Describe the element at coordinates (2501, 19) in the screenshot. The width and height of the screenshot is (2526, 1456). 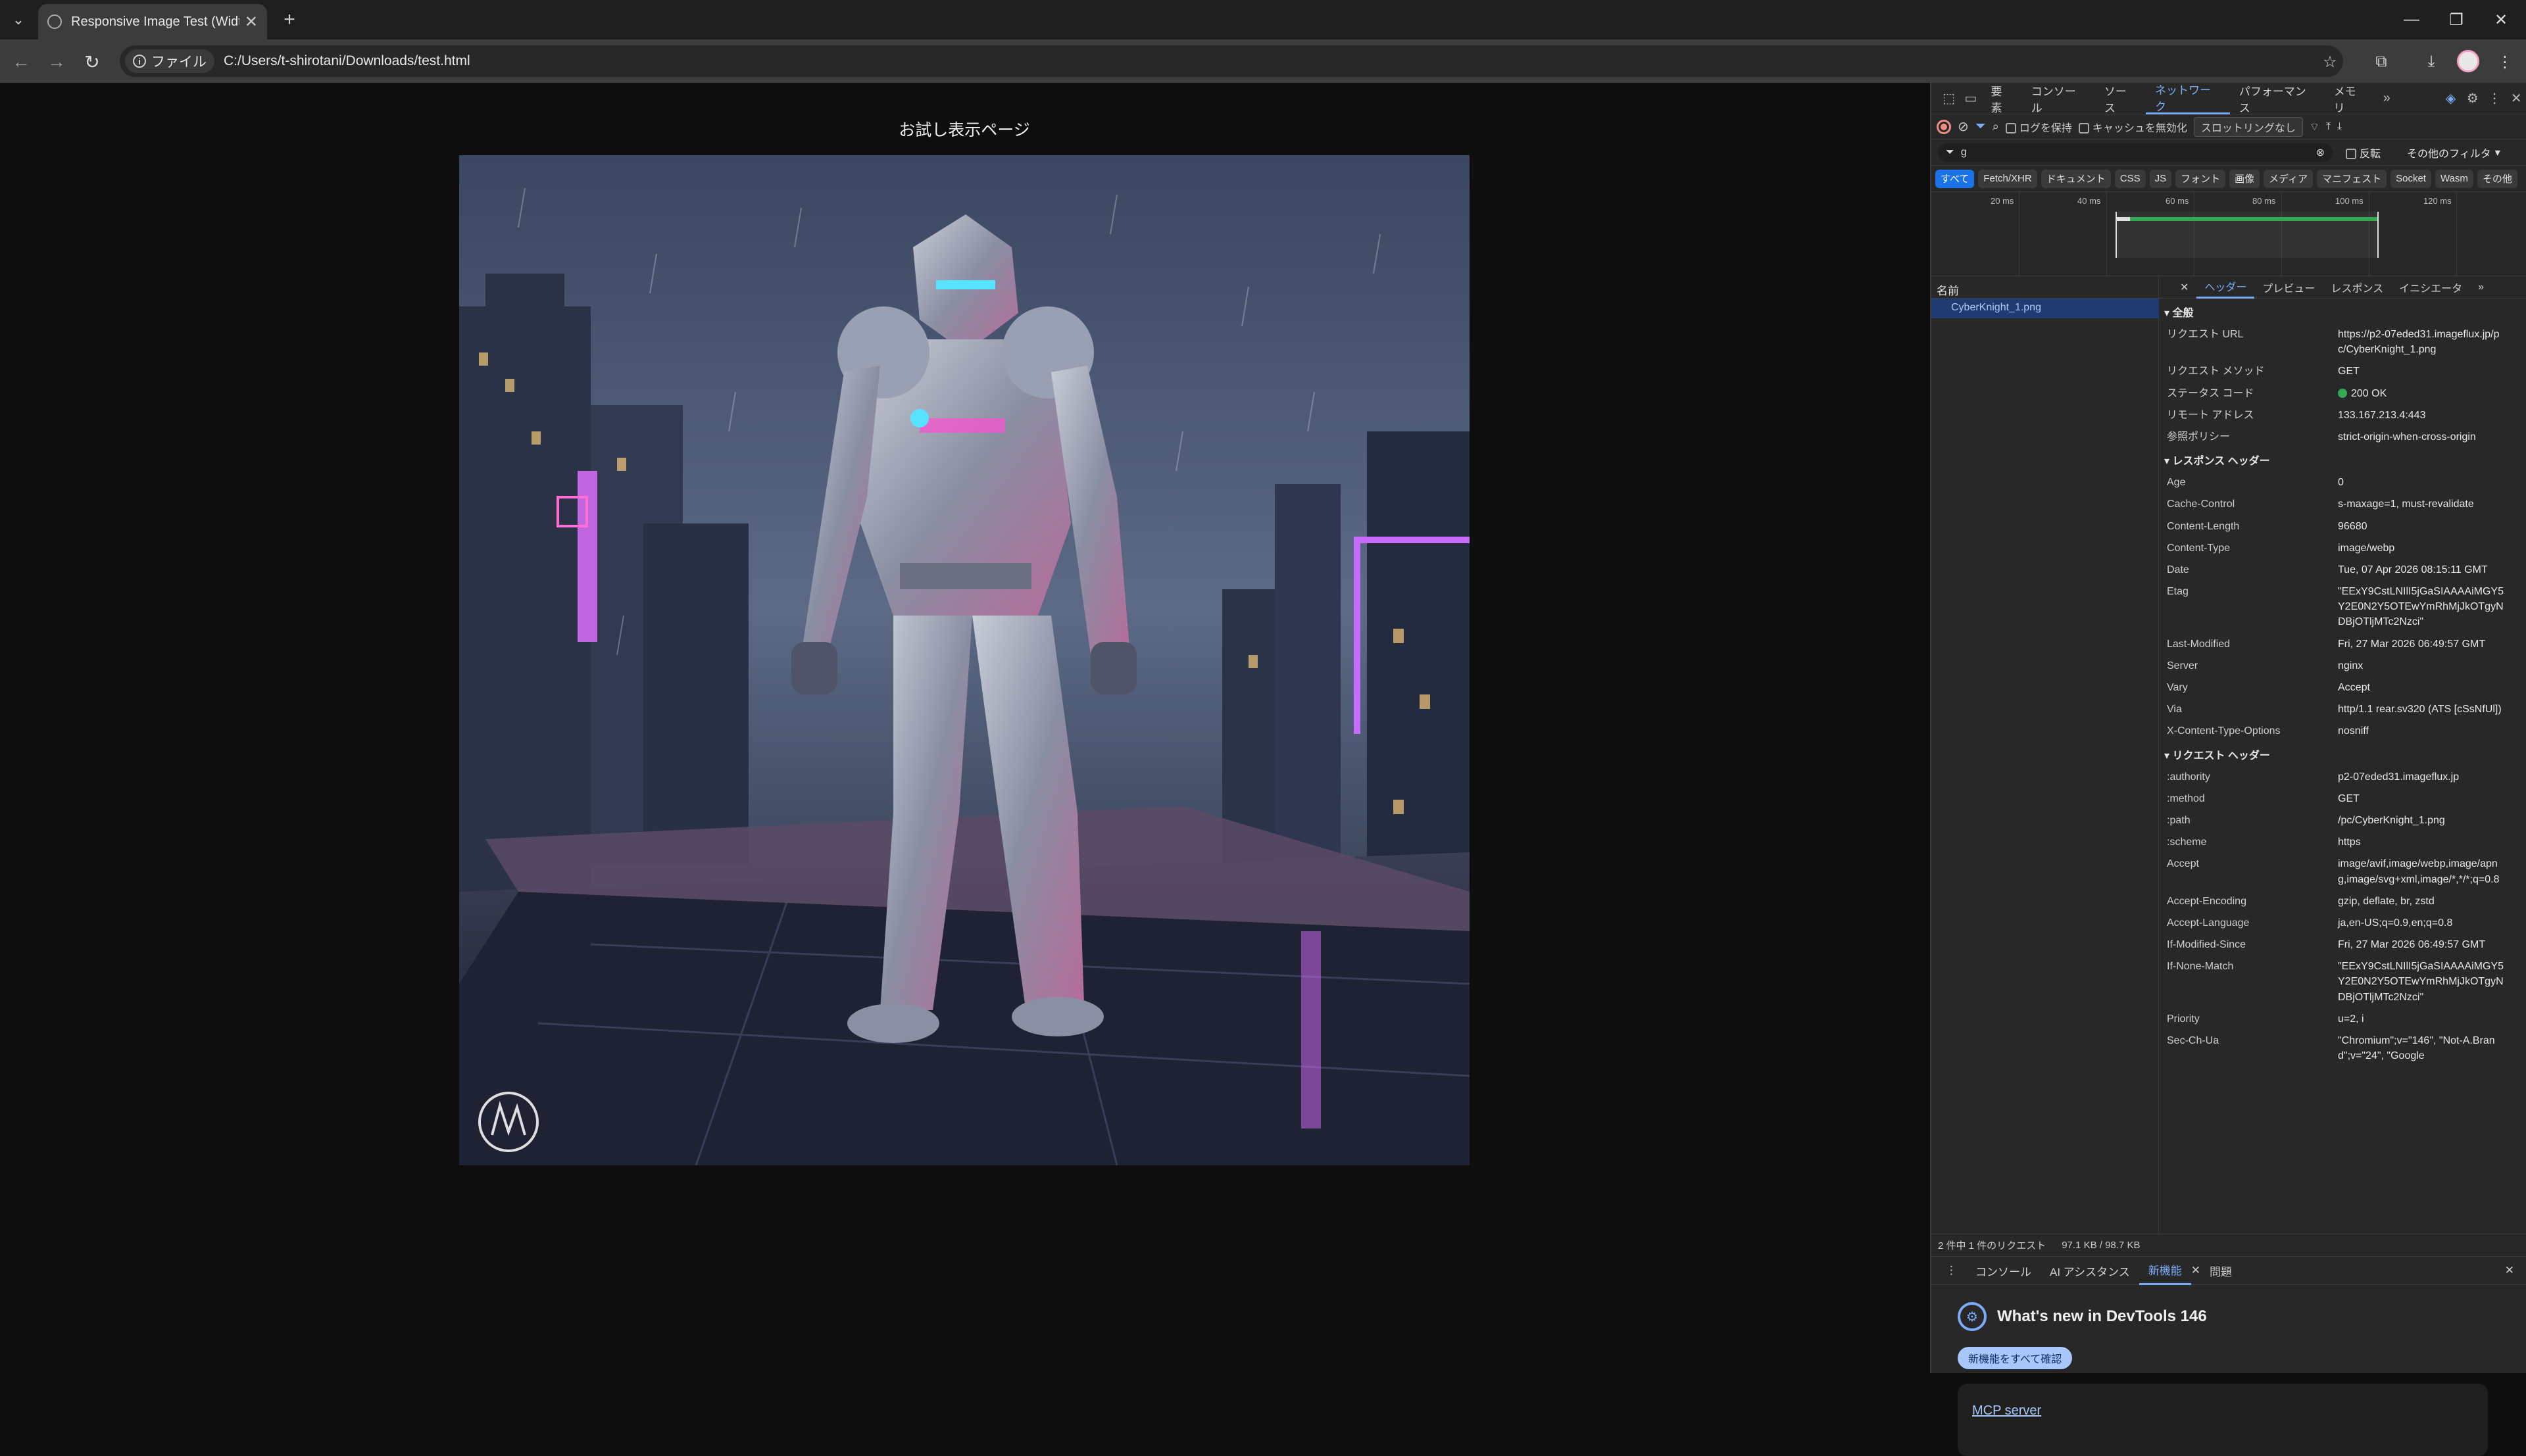
I see `close-window-button: ✕` at that location.